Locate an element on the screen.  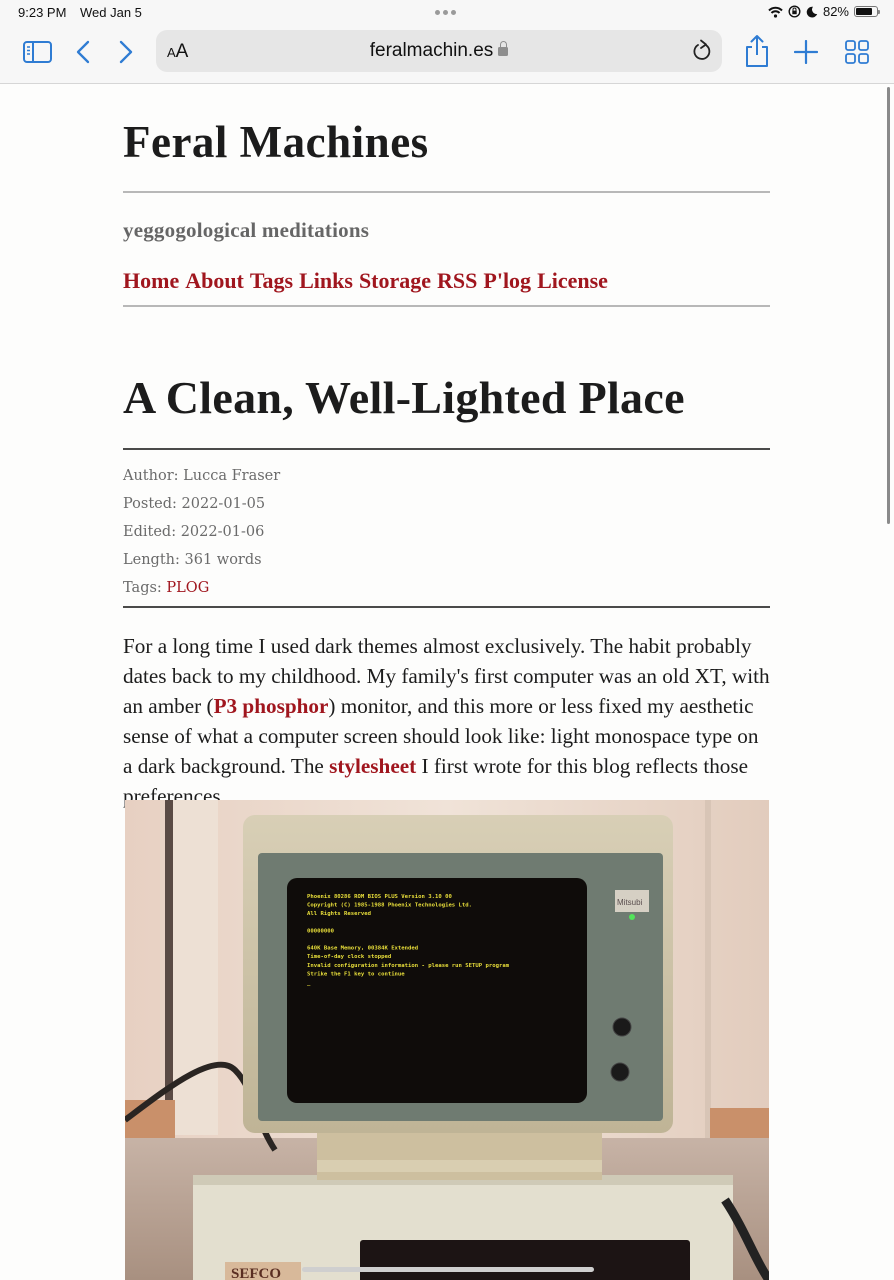
tabs-overview-icon is located at coordinates (857, 52).